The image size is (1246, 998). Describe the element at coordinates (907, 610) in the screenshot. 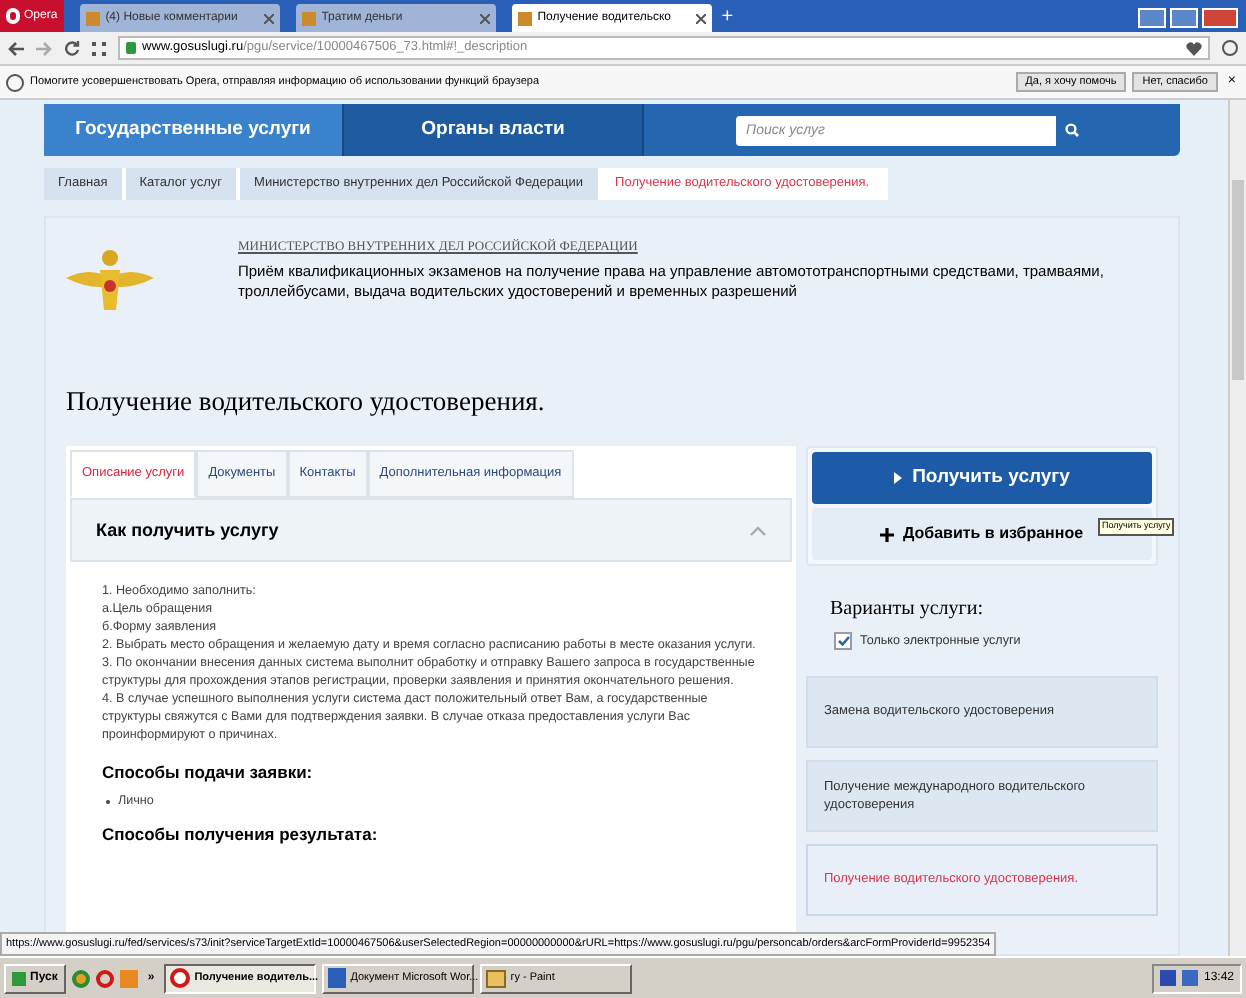

I see `variants-title: Варианты услуги:` at that location.